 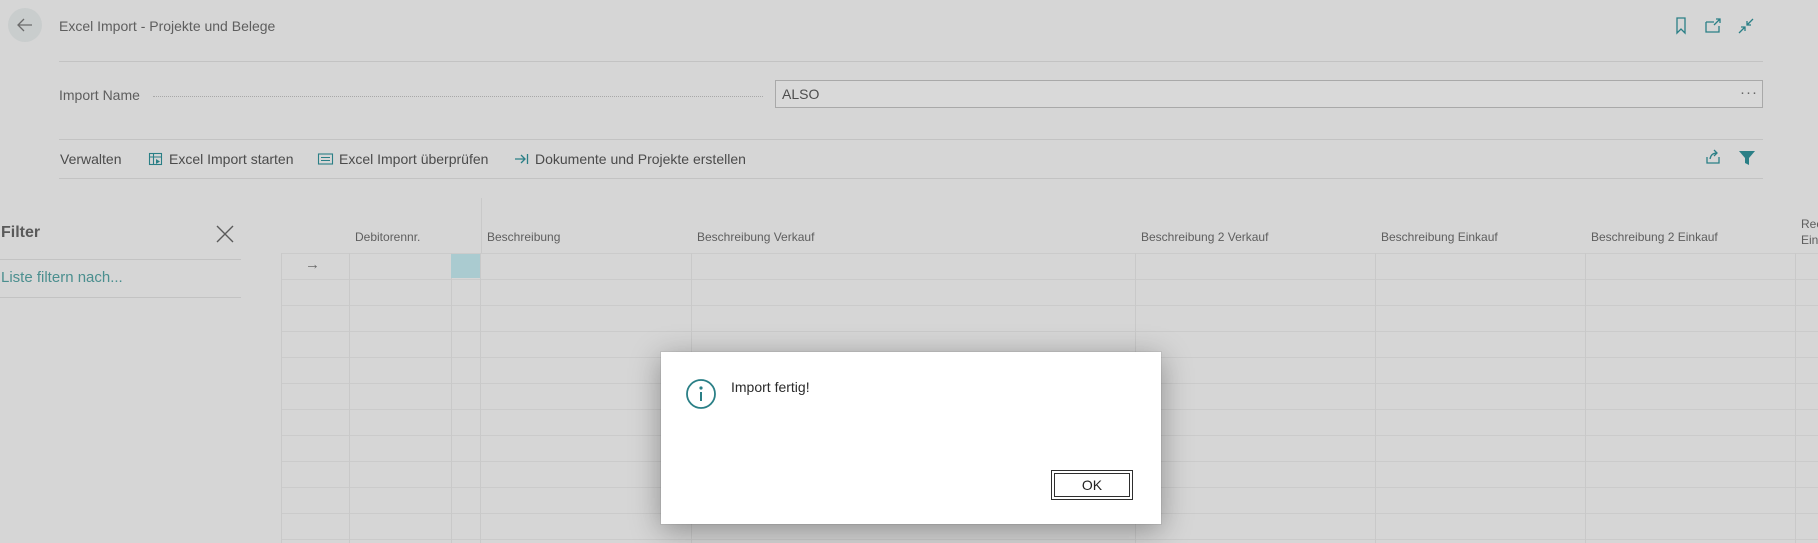 I want to click on share-button, so click(x=1713, y=159).